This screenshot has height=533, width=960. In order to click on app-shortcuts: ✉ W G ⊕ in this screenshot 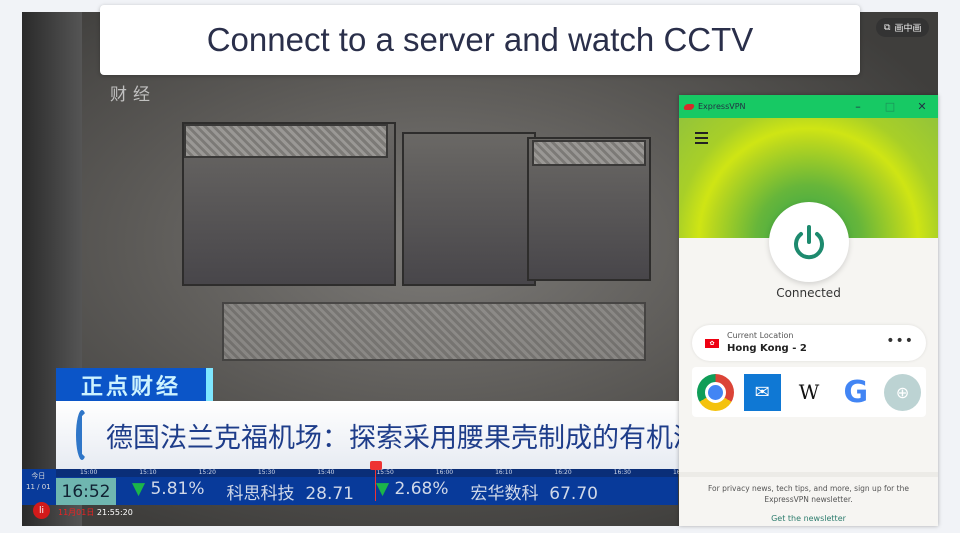, I will do `click(809, 392)`.